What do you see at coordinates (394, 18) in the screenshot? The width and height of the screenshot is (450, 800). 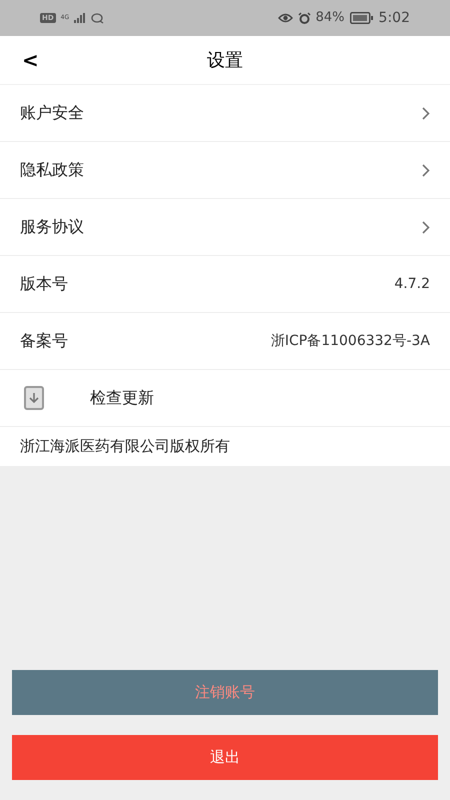 I see `clock-time: 5:02` at bounding box center [394, 18].